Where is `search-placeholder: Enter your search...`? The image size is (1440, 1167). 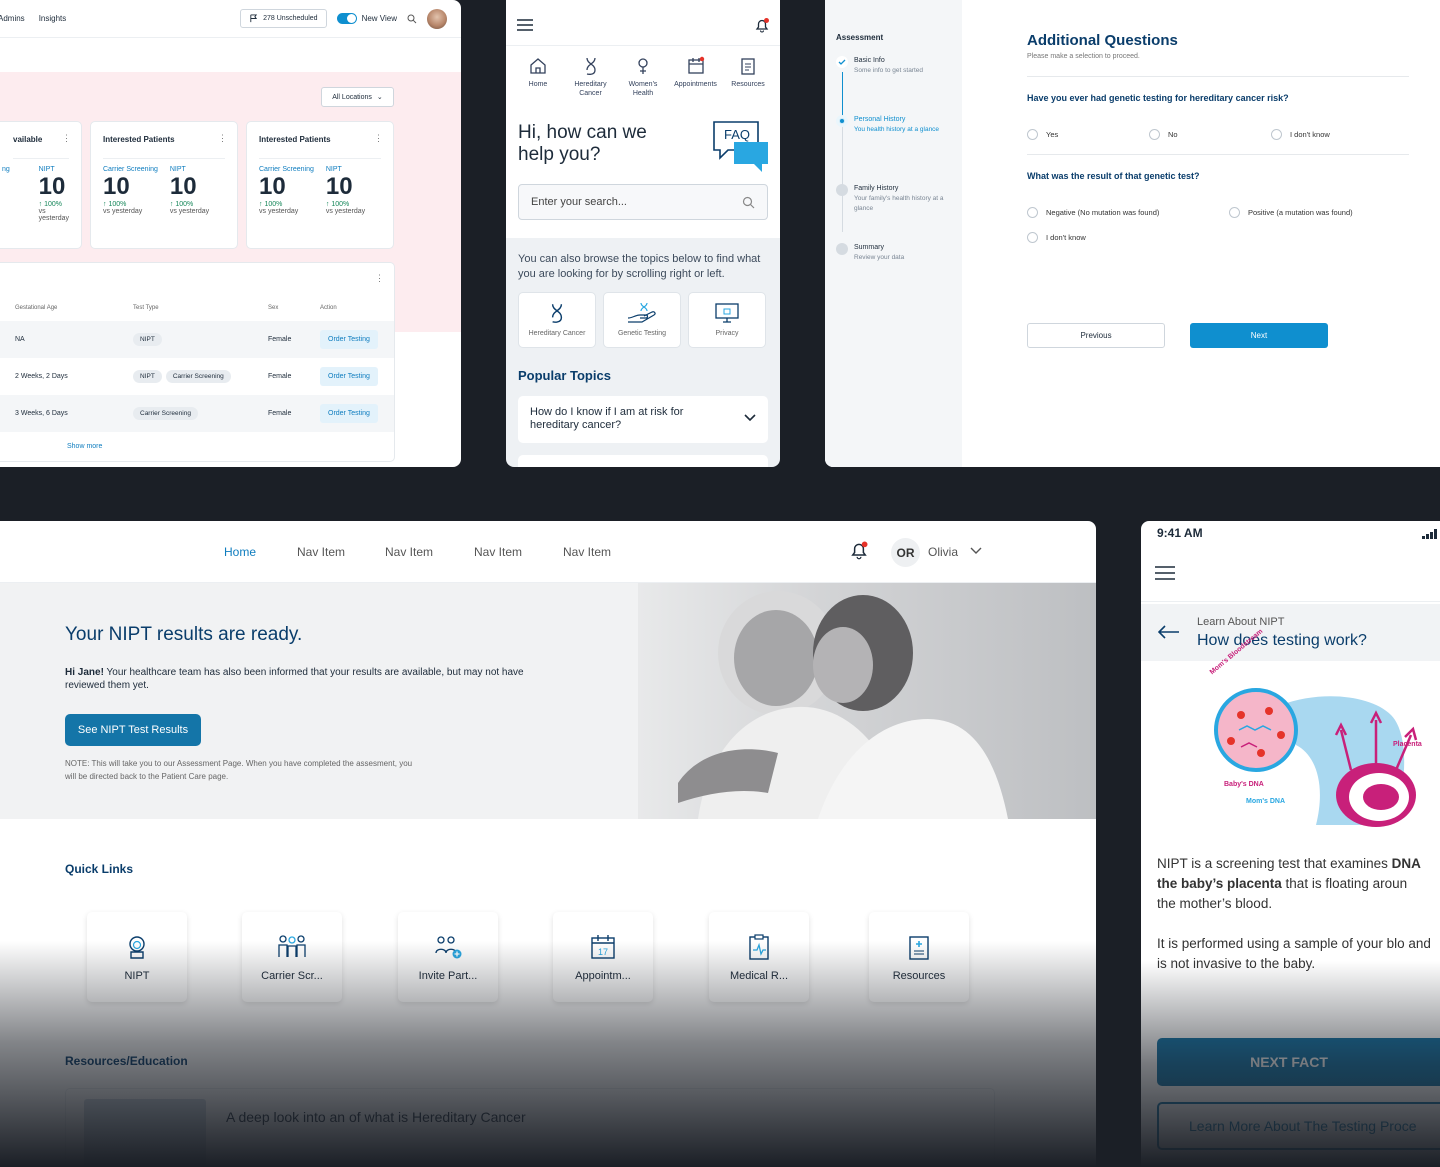 search-placeholder: Enter your search... is located at coordinates (579, 202).